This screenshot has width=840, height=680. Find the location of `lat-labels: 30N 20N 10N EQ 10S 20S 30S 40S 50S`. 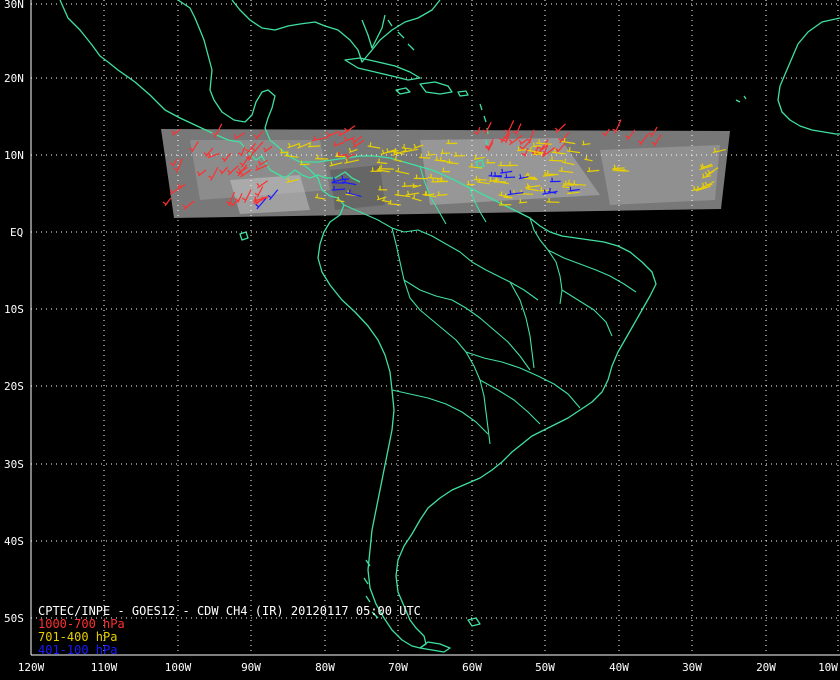

lat-labels: 30N 20N 10N EQ 10S 20S 30S 40S 50S is located at coordinates (14, 312).